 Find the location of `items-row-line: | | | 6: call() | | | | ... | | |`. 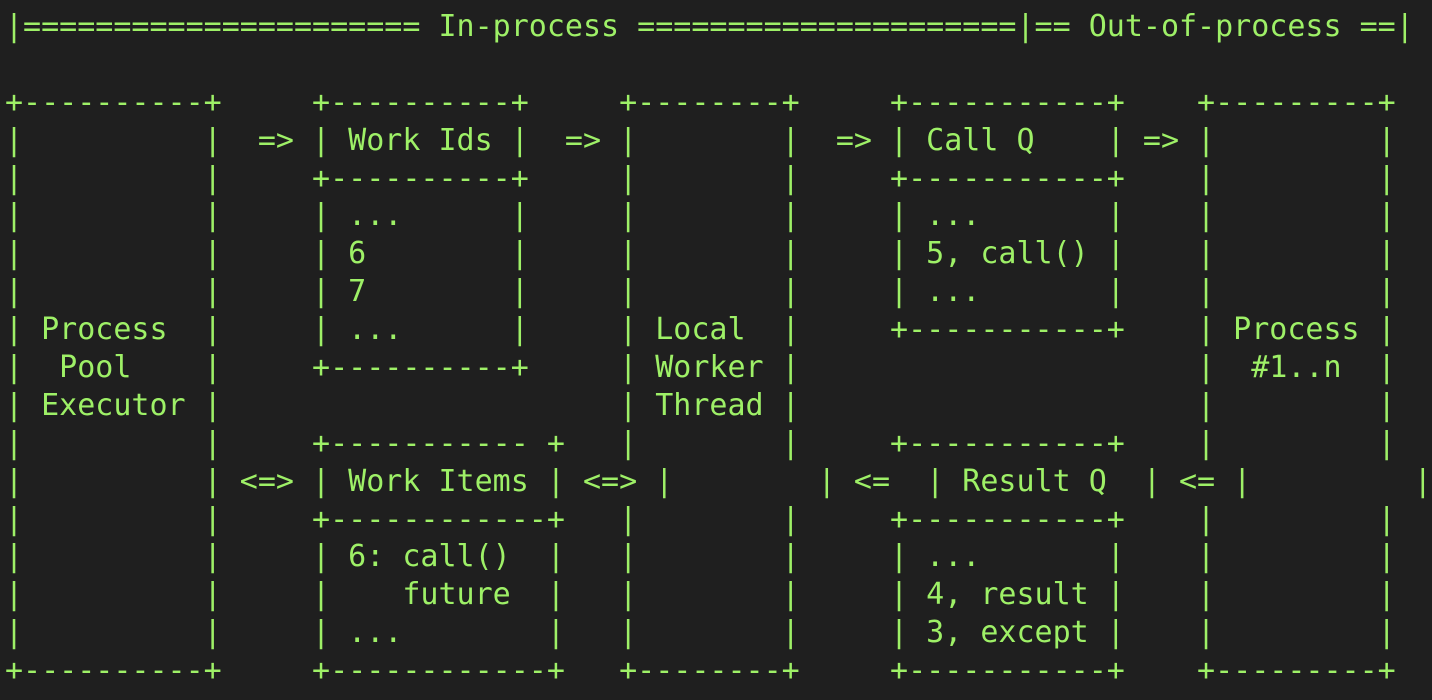

items-row-line: | | | 6: call() | | | | ... | | | is located at coordinates (700, 557).